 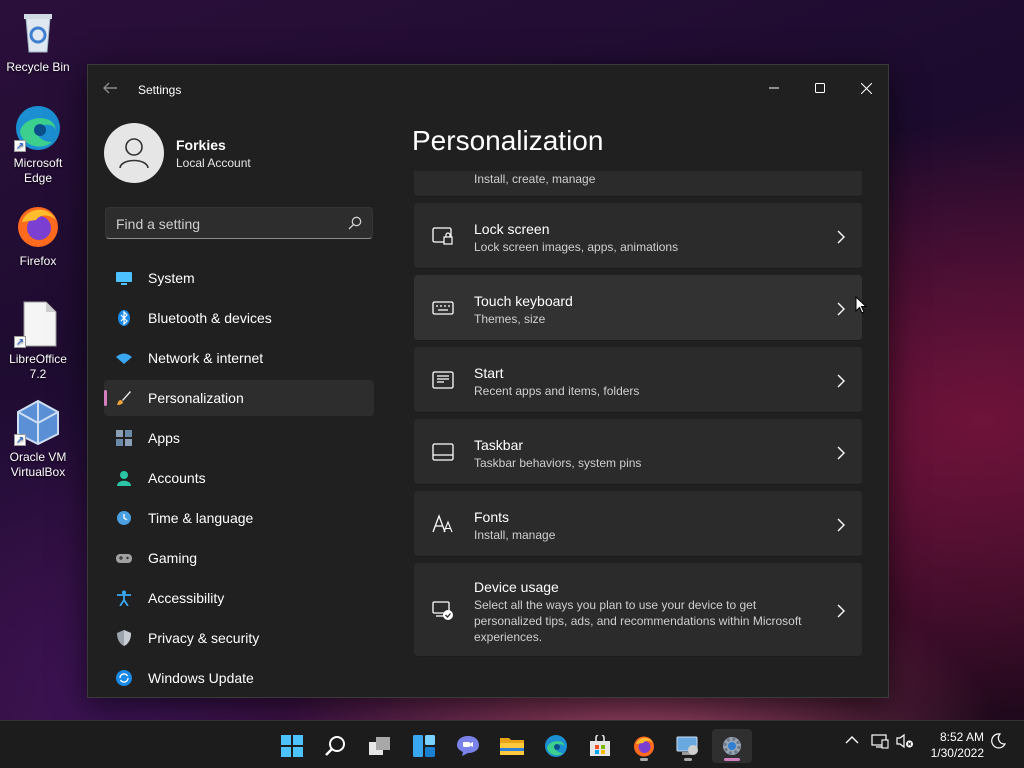 I want to click on nav-item-system: System, so click(x=239, y=278).